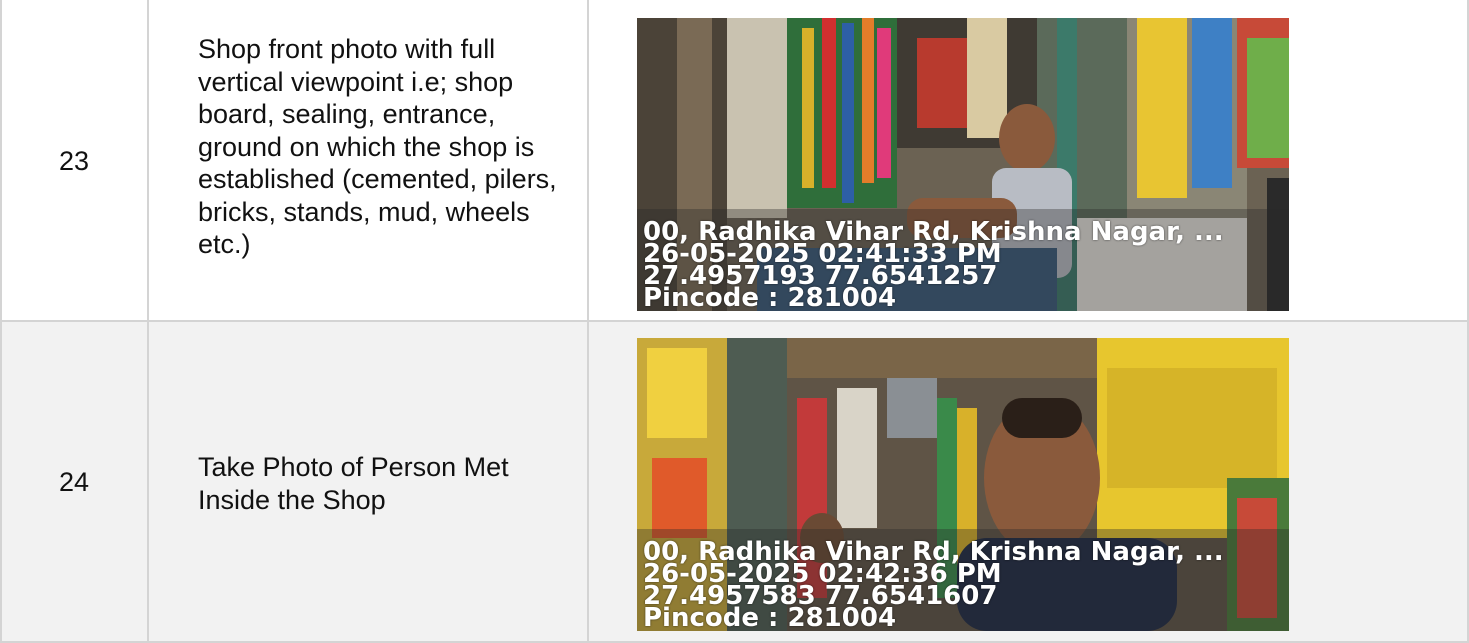 The width and height of the screenshot is (1469, 643). I want to click on row-divider, so click(734, 321).